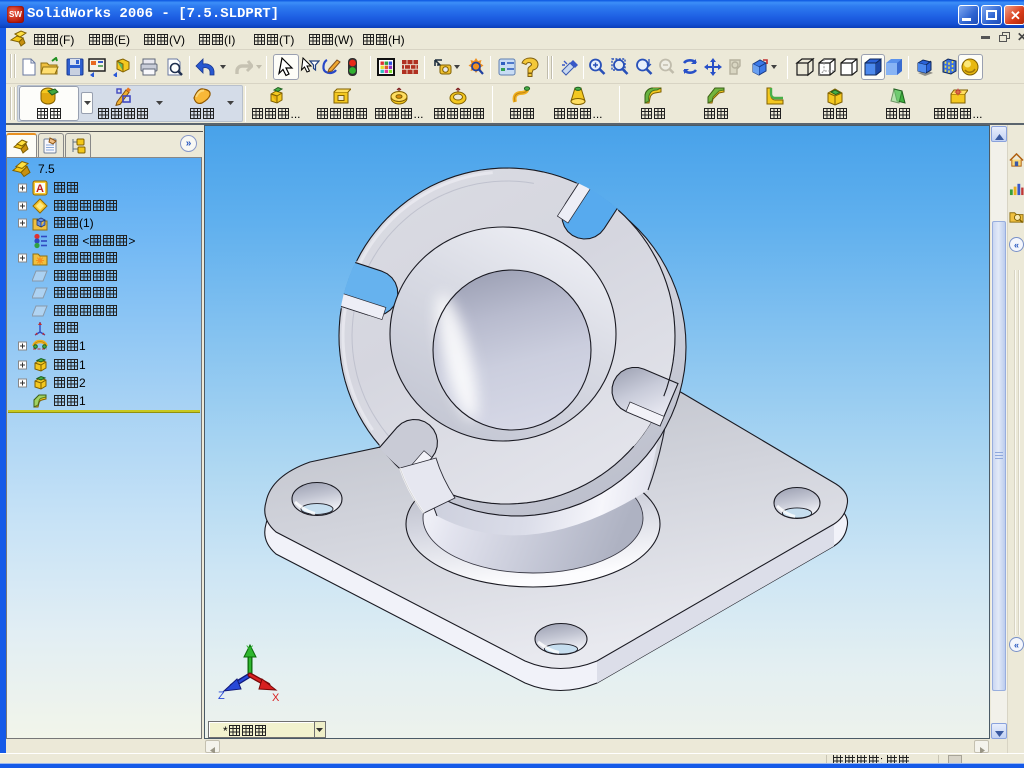 The width and height of the screenshot is (1024, 768). I want to click on svg-text: Z, so click(221, 696).